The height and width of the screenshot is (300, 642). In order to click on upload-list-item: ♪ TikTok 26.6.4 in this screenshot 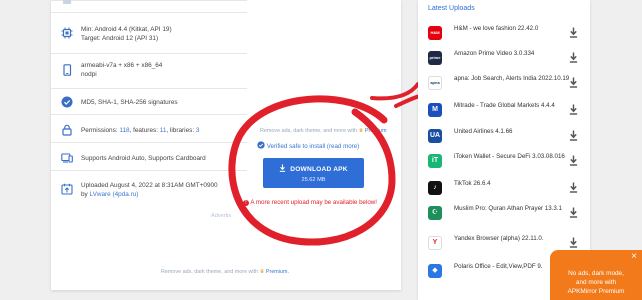, I will do `click(504, 188)`.